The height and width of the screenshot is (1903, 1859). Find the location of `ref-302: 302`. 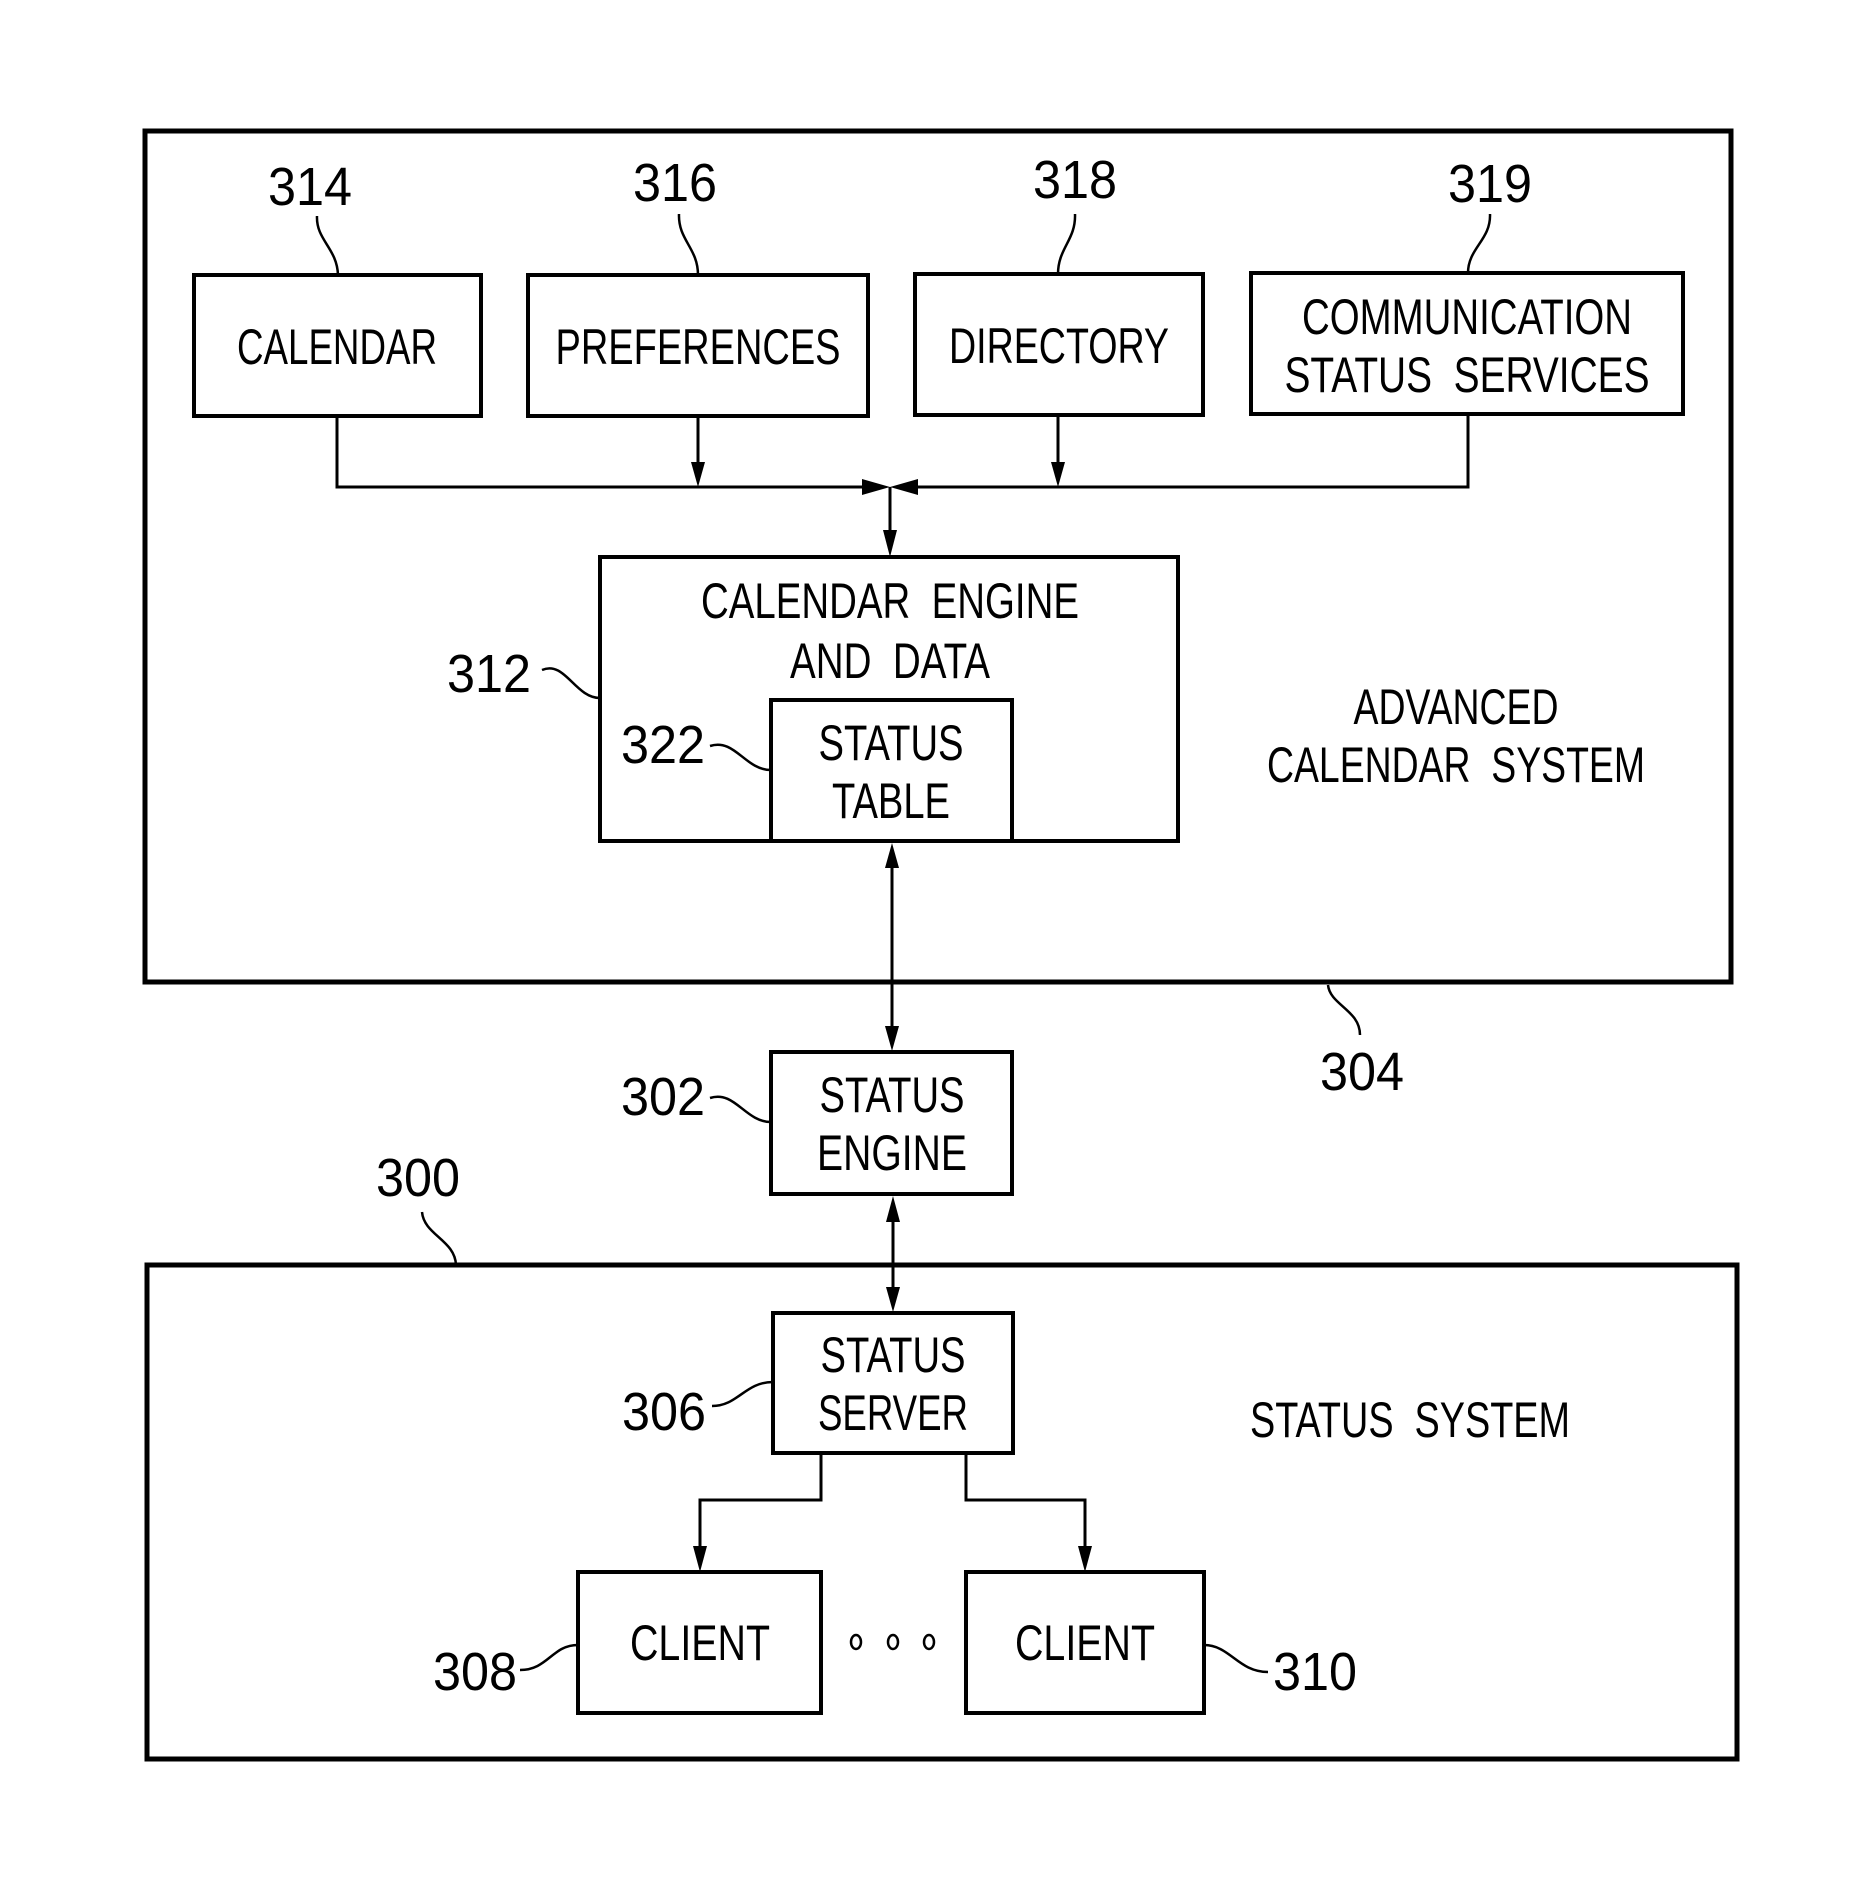

ref-302: 302 is located at coordinates (663, 1097).